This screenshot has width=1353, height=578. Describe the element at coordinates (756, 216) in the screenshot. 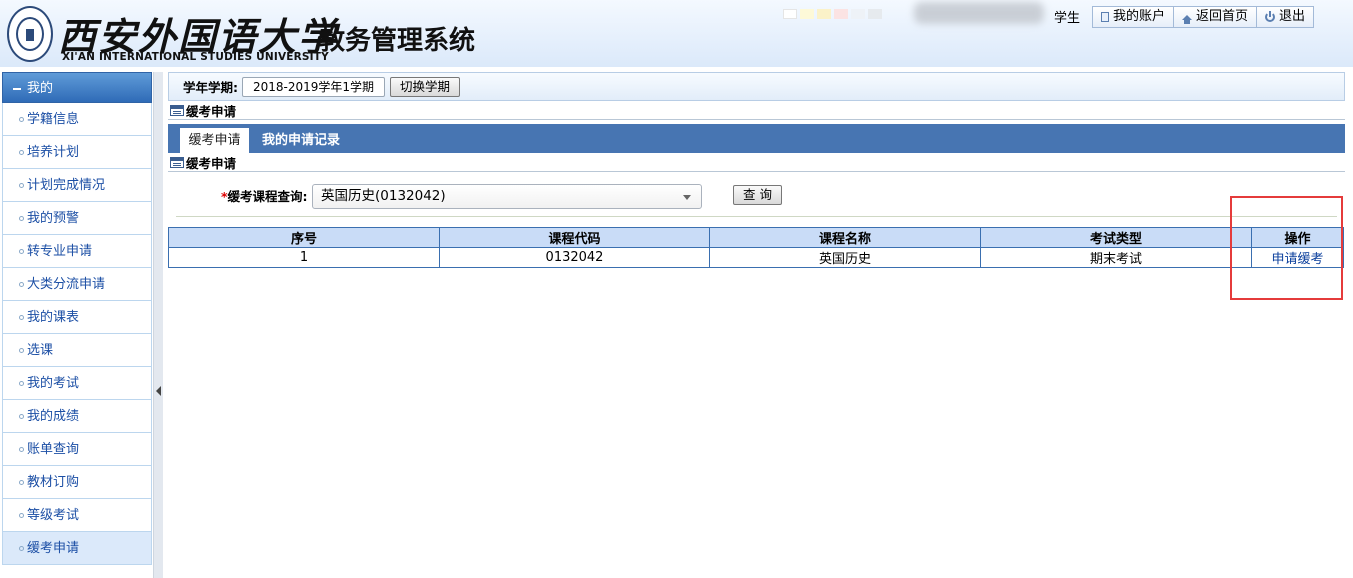

I see `divider` at that location.